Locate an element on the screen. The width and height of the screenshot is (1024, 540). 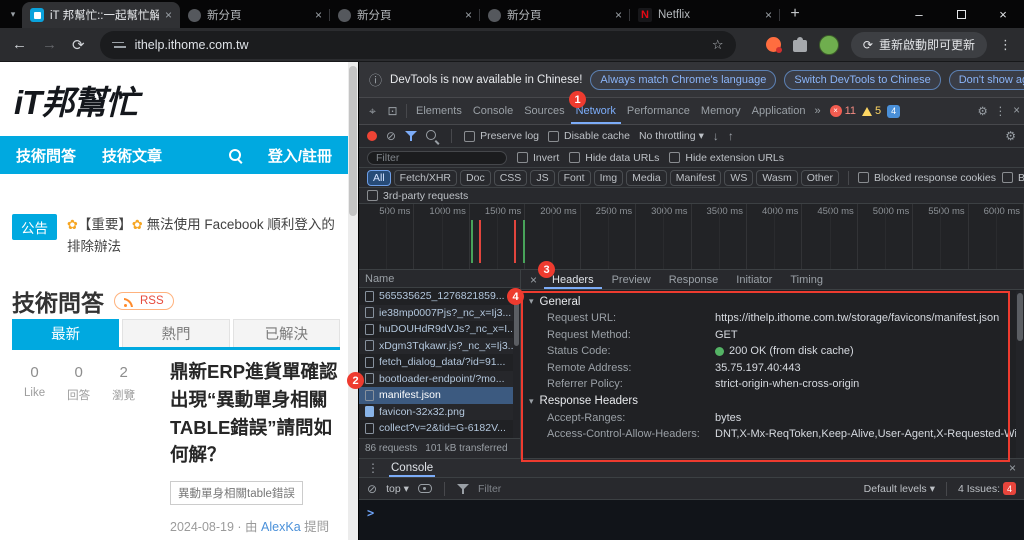
site-logo: iT邦幫忙 is located at coordinates (76, 100).